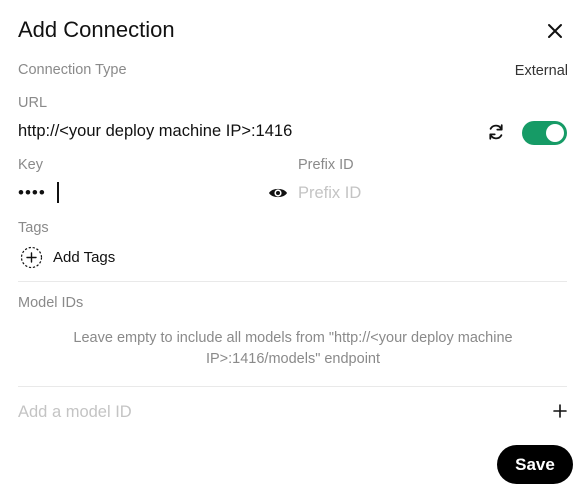  Describe the element at coordinates (51, 303) in the screenshot. I see `model-ids-label: Model IDs` at that location.